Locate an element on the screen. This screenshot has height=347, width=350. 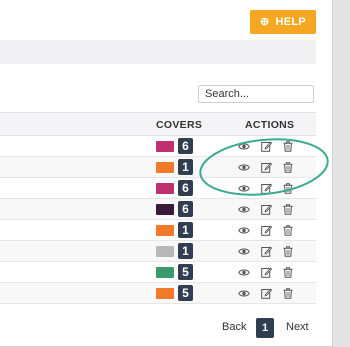
column-header-covers: COVERS is located at coordinates (179, 125).